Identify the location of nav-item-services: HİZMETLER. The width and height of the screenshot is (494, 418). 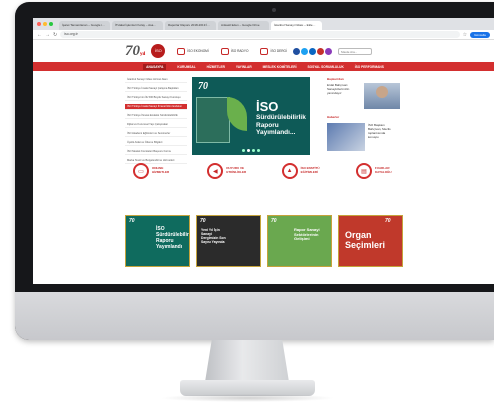
(216, 67).